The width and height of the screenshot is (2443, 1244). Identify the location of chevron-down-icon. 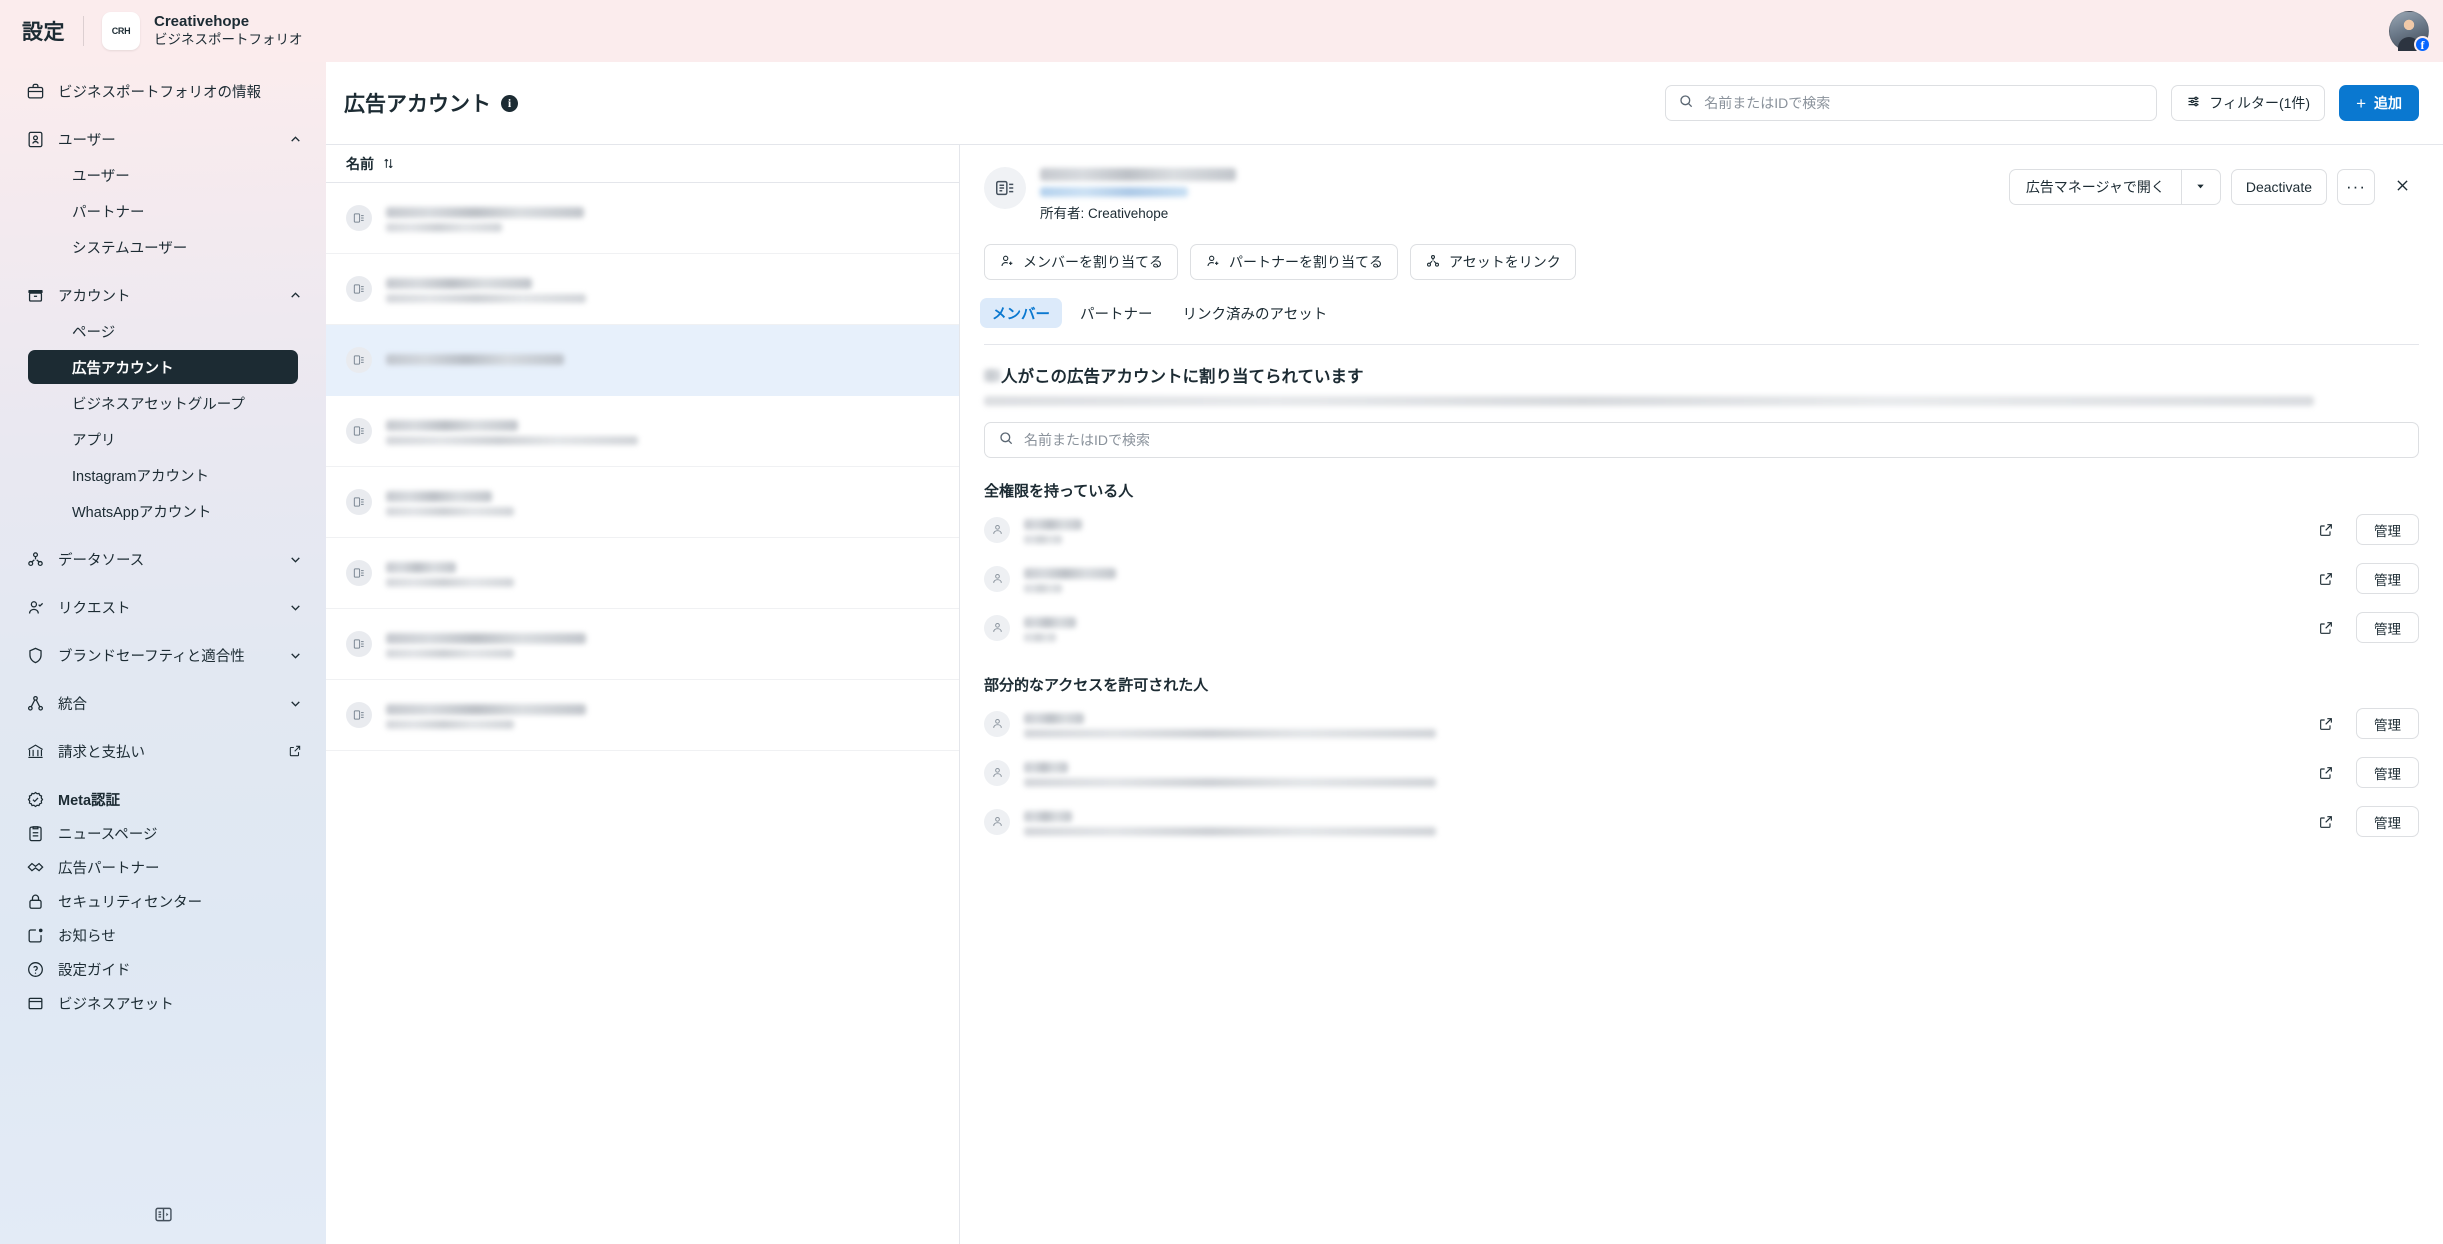
(2200, 187).